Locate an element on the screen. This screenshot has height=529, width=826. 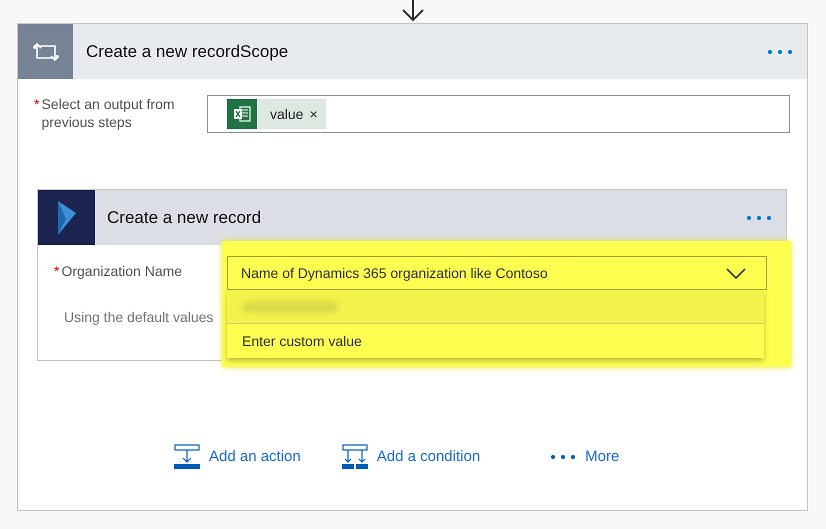
add-action-icon is located at coordinates (187, 457).